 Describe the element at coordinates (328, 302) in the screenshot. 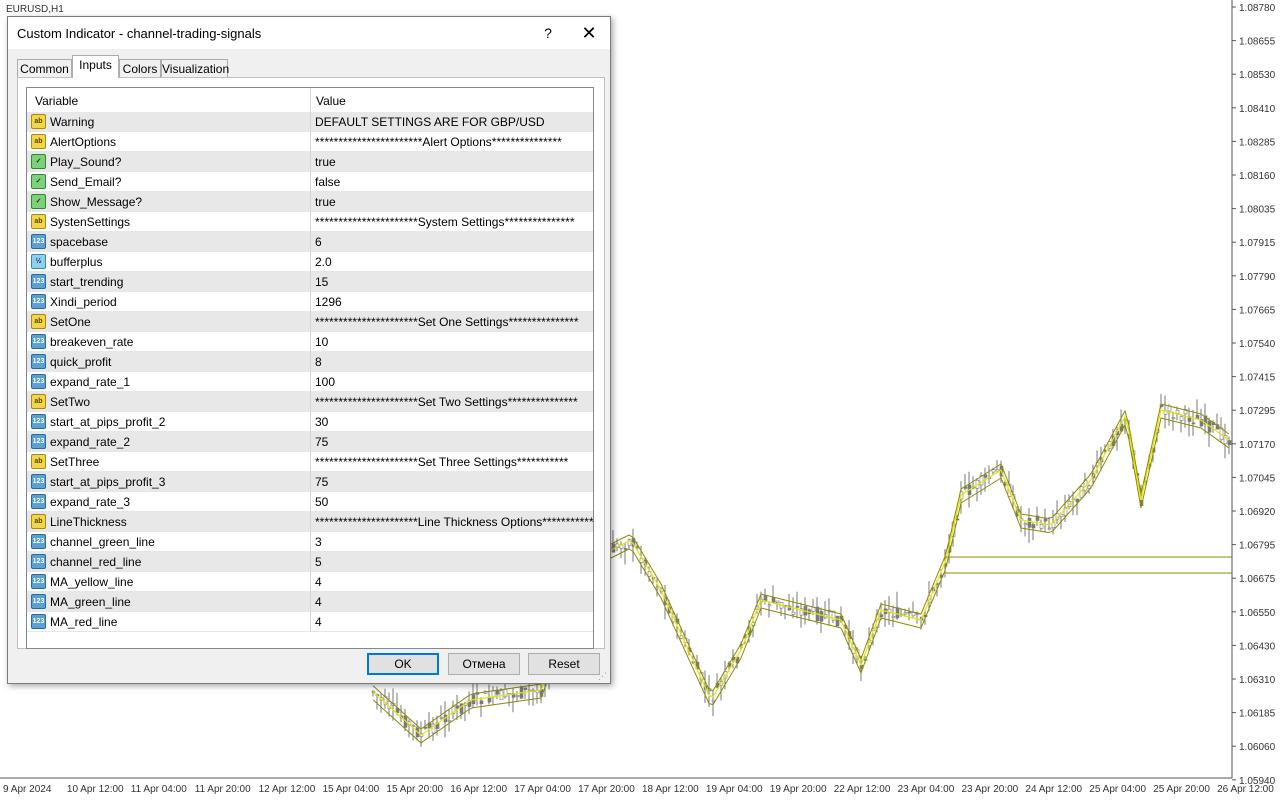

I see `variable-value: 1296` at that location.